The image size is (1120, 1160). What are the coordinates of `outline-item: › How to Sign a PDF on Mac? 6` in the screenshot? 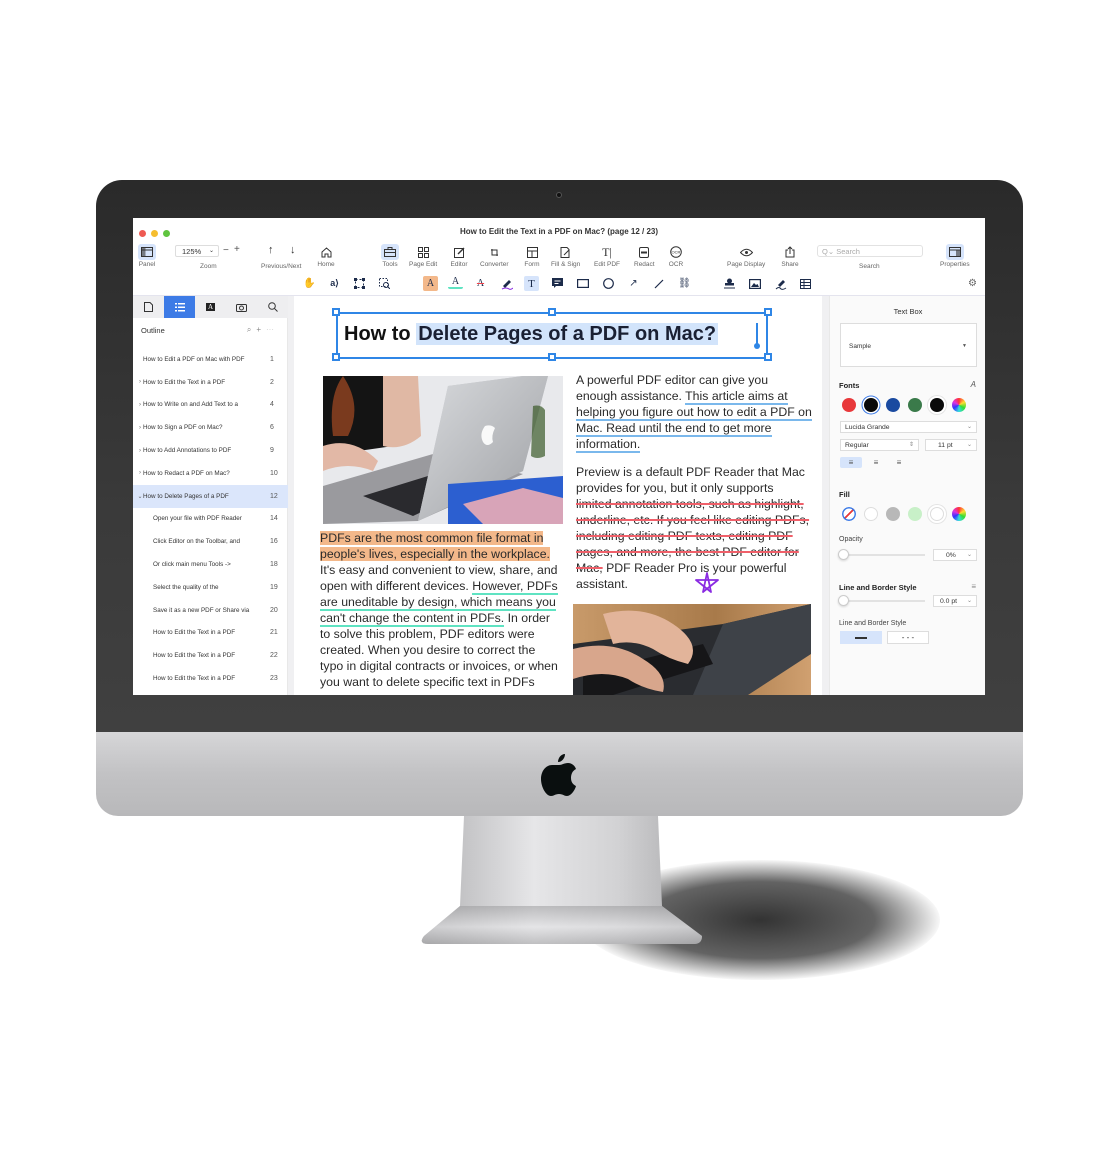 It's located at (210, 427).